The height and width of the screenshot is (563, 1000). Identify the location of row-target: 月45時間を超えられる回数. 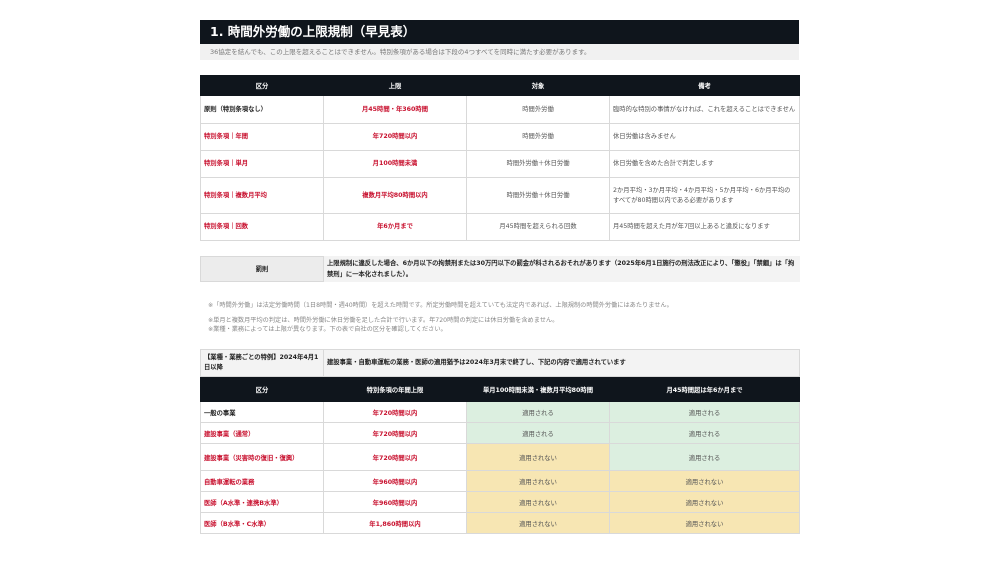
(538, 227).